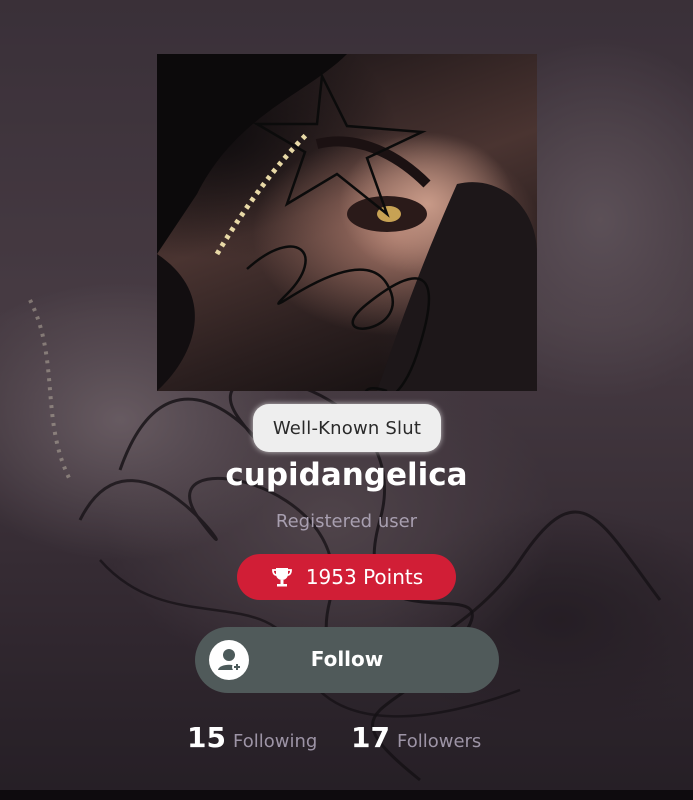 The width and height of the screenshot is (693, 800). I want to click on points-text: 1953 Points, so click(364, 577).